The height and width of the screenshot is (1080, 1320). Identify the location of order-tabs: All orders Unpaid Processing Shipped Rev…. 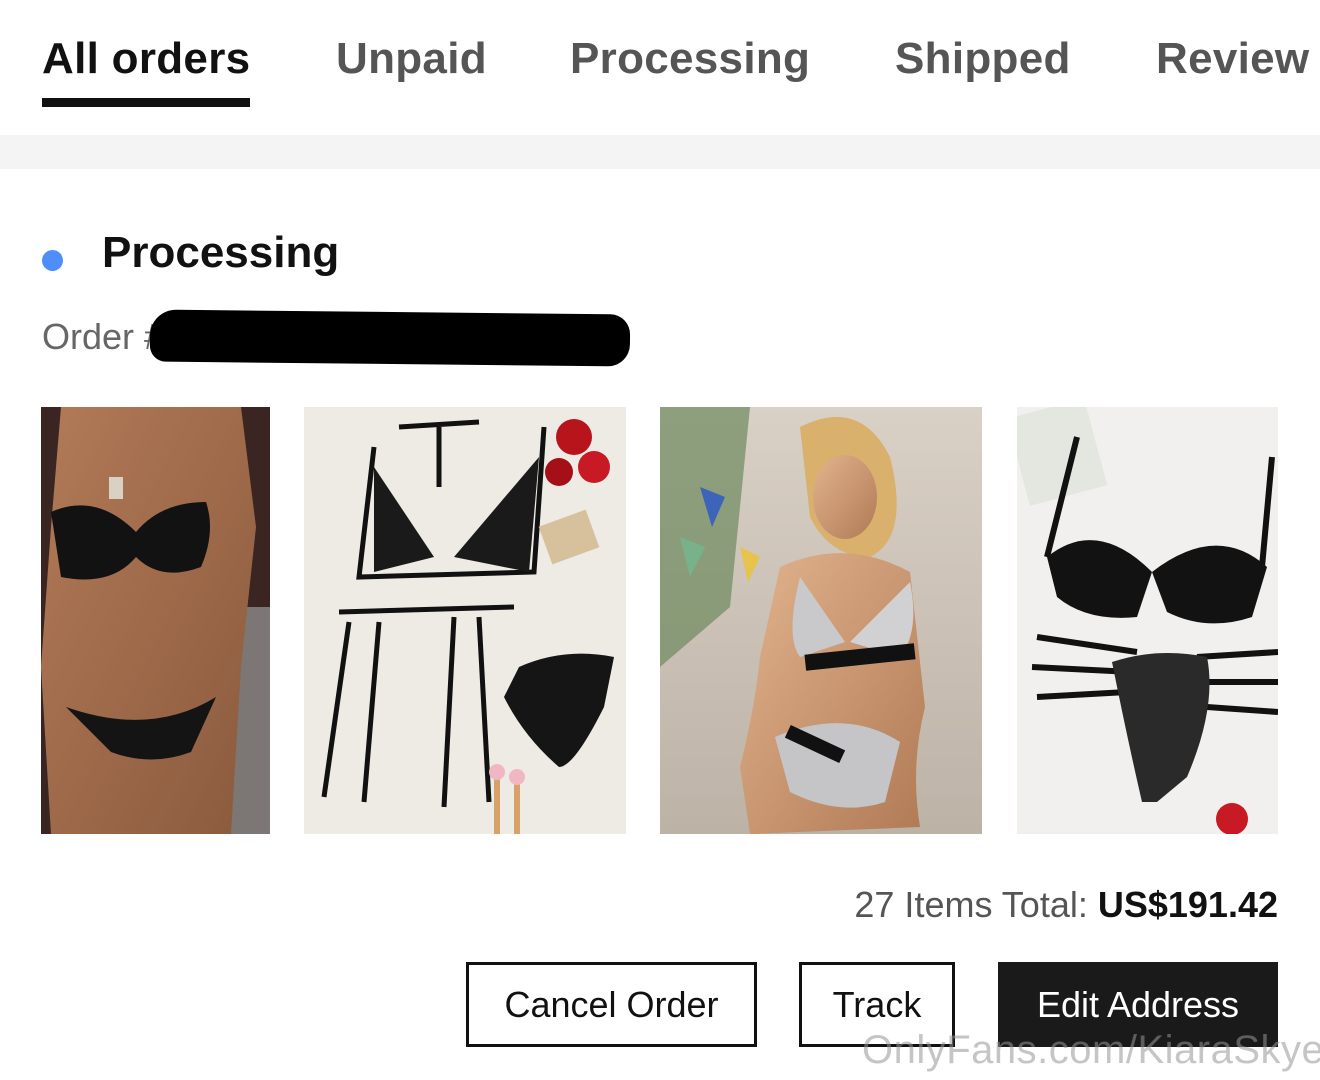
(660, 67).